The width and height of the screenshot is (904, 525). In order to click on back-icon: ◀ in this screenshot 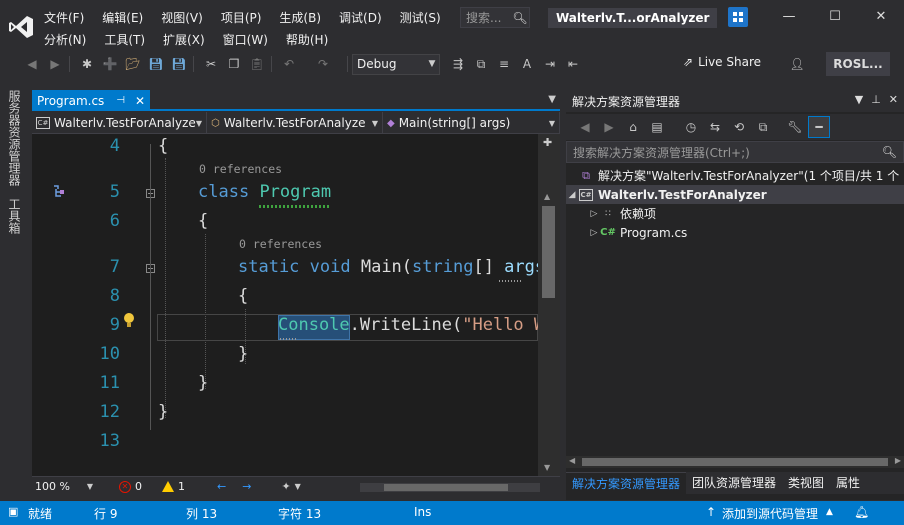, I will do `click(585, 127)`.